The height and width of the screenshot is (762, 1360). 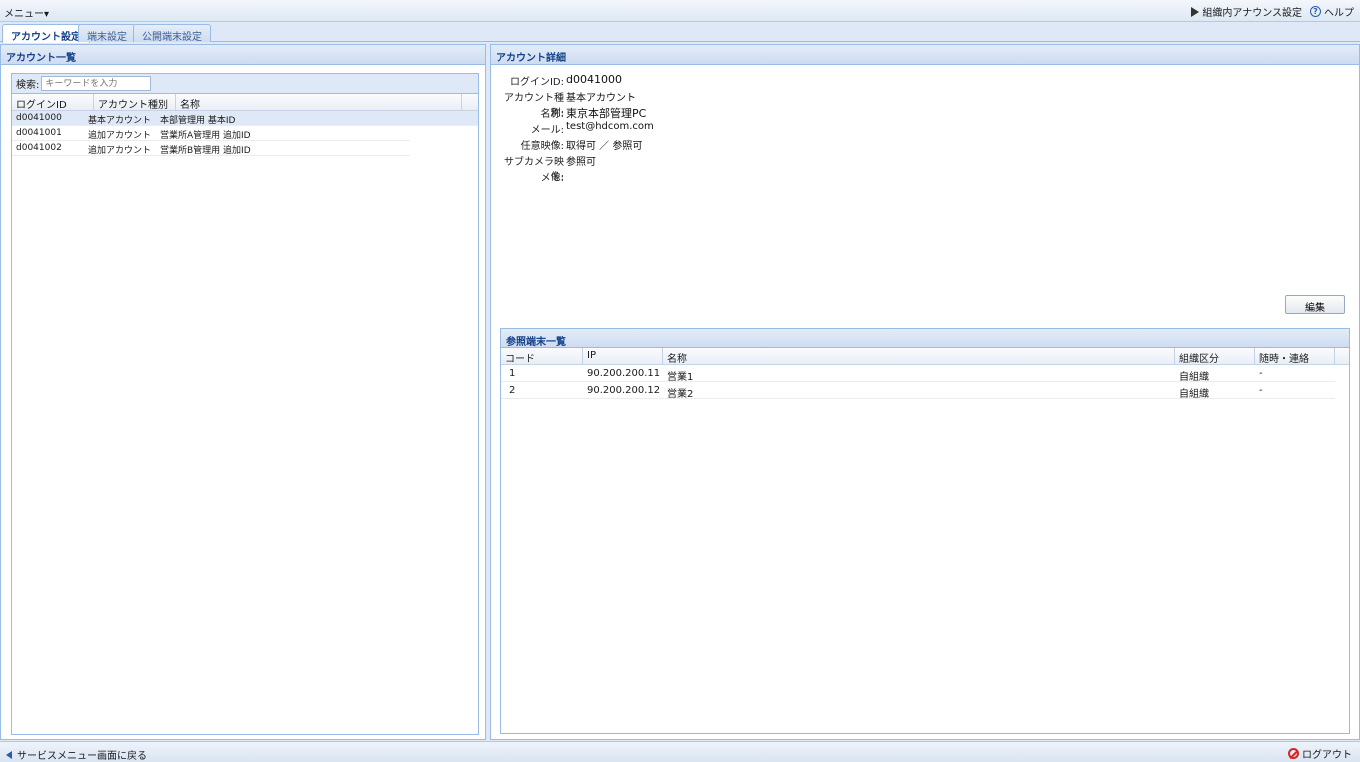 I want to click on terminal-row: 1 90.200.200.11 営業1 自組織 -, so click(x=918, y=373).